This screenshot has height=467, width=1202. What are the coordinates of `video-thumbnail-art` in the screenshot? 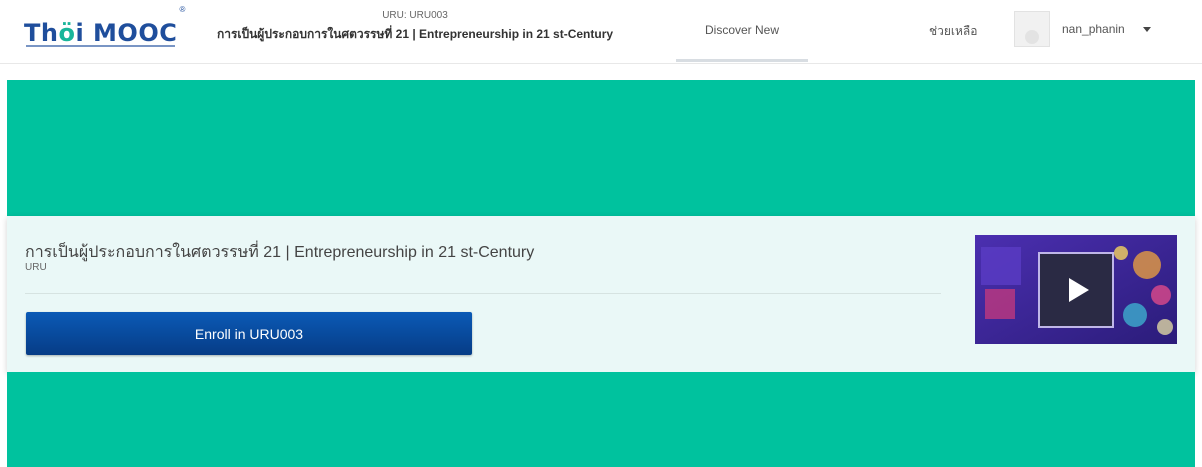 It's located at (1076, 289).